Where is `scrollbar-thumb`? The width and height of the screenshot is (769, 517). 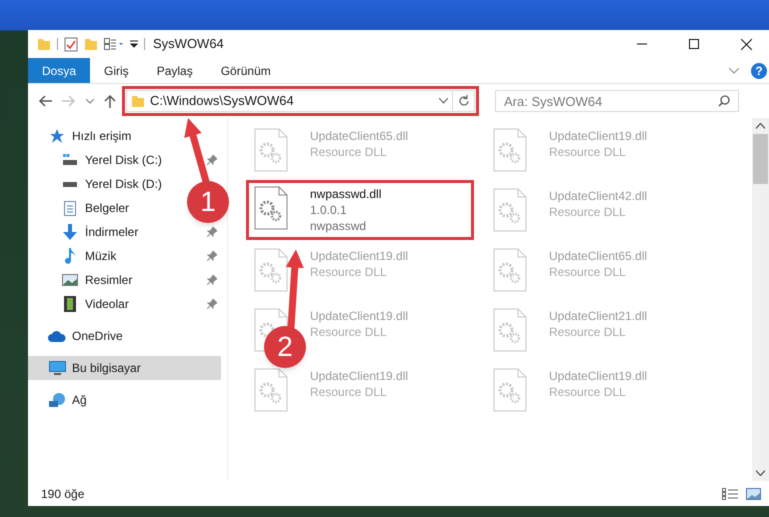
scrollbar-thumb is located at coordinates (760, 159).